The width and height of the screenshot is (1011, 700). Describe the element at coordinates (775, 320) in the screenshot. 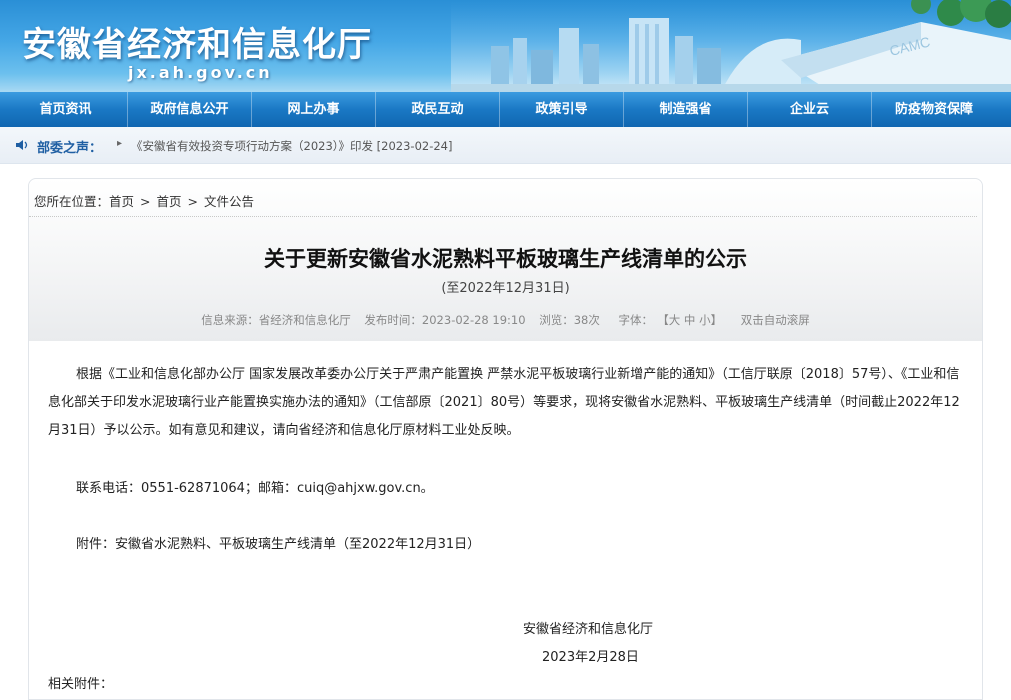

I see `auto-scroll-toggle: 双击自动滚屏` at that location.